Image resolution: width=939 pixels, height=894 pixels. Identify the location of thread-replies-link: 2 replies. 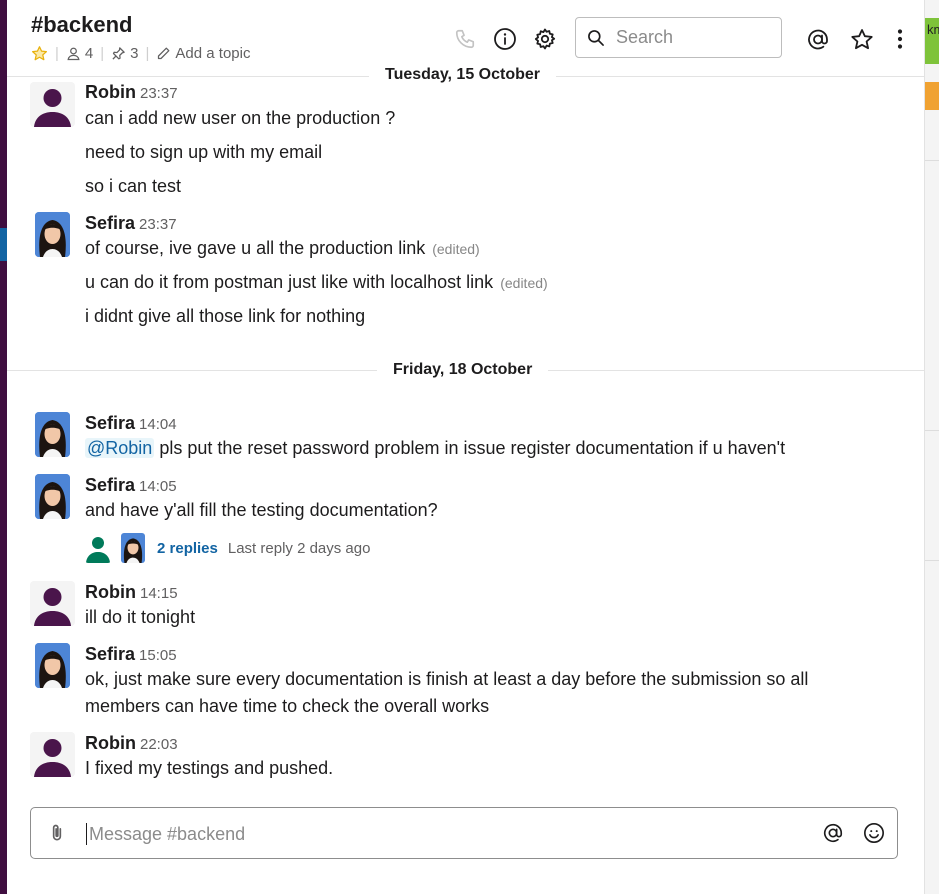
(187, 548).